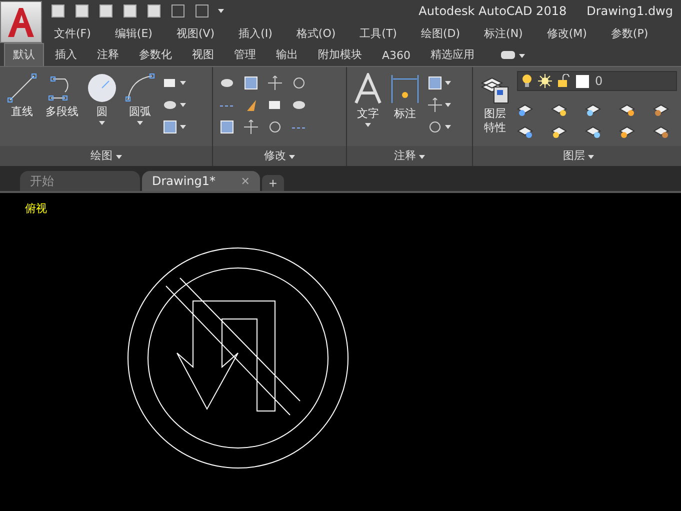 The height and width of the screenshot is (511, 681). What do you see at coordinates (316, 33) in the screenshot?
I see `menu-item: 格式(O)` at bounding box center [316, 33].